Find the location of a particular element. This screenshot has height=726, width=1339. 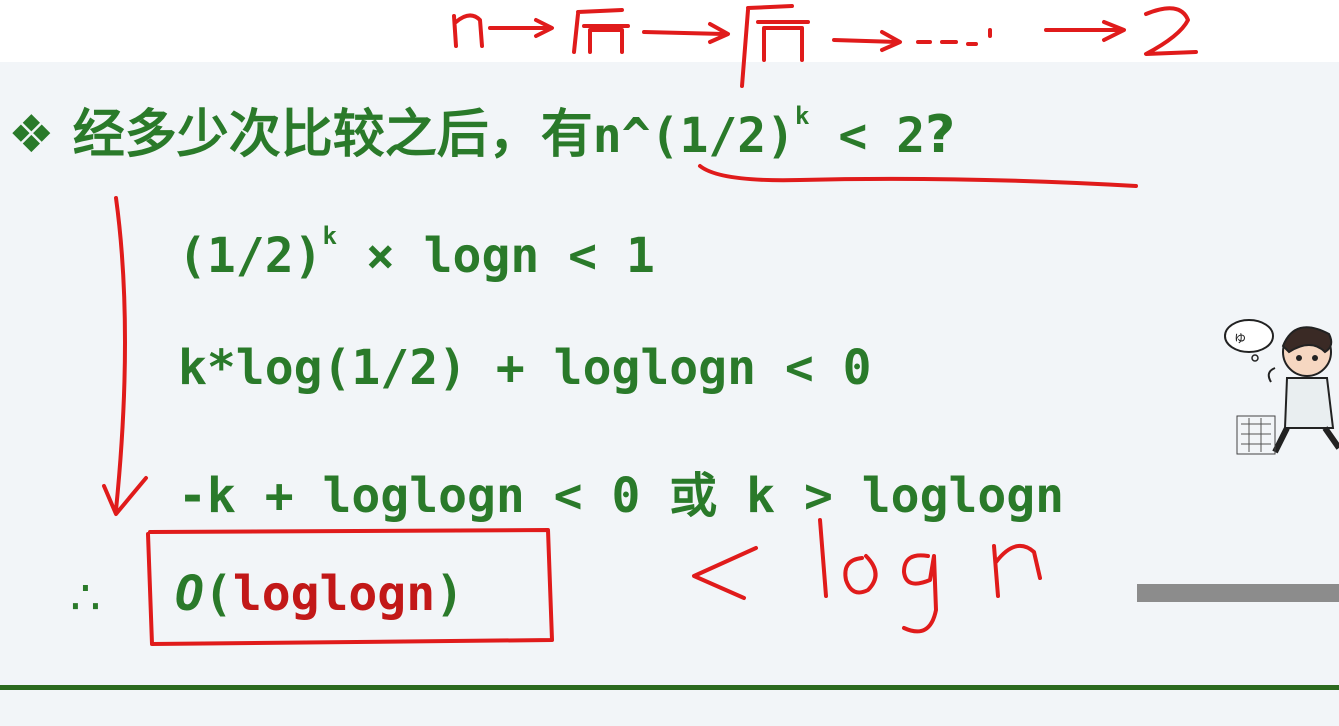

ink-less-than is located at coordinates (725, 573).